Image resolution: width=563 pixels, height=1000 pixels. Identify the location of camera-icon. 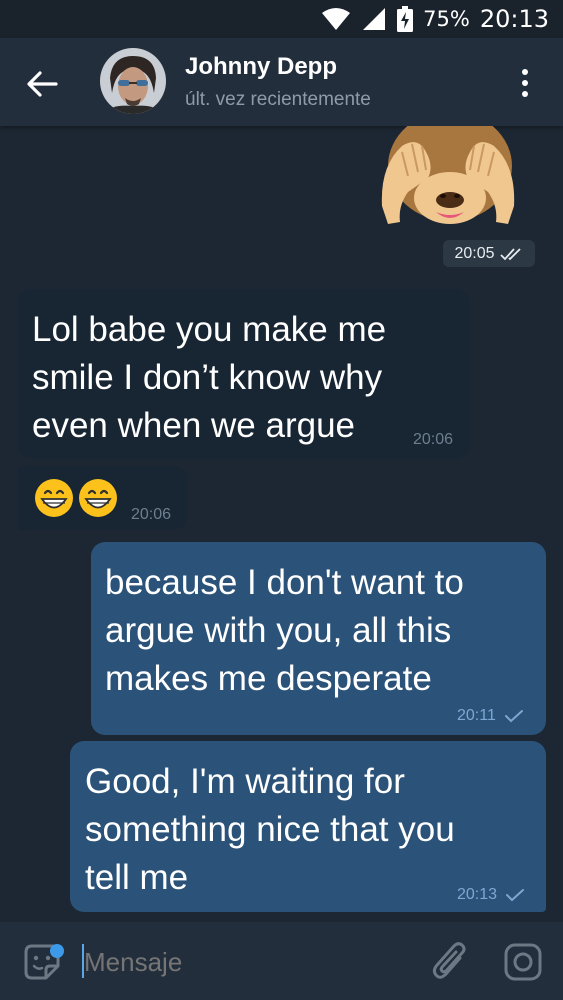
(523, 962).